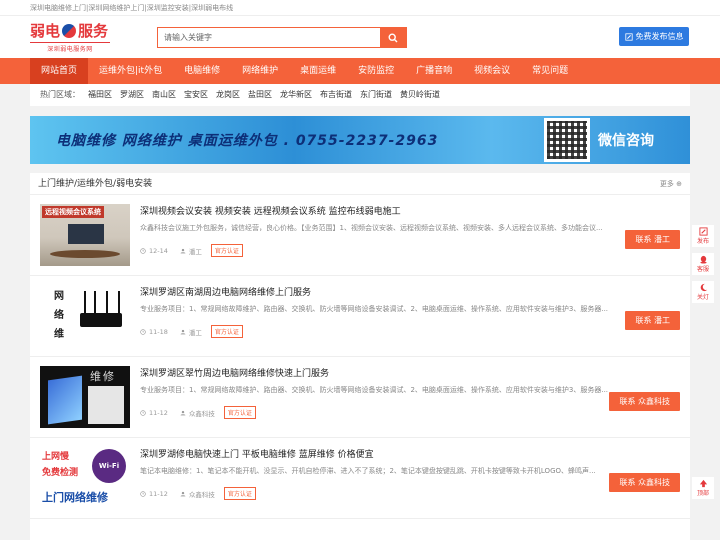 The image size is (720, 540). What do you see at coordinates (703, 231) in the screenshot?
I see `edit-icon` at bounding box center [703, 231].